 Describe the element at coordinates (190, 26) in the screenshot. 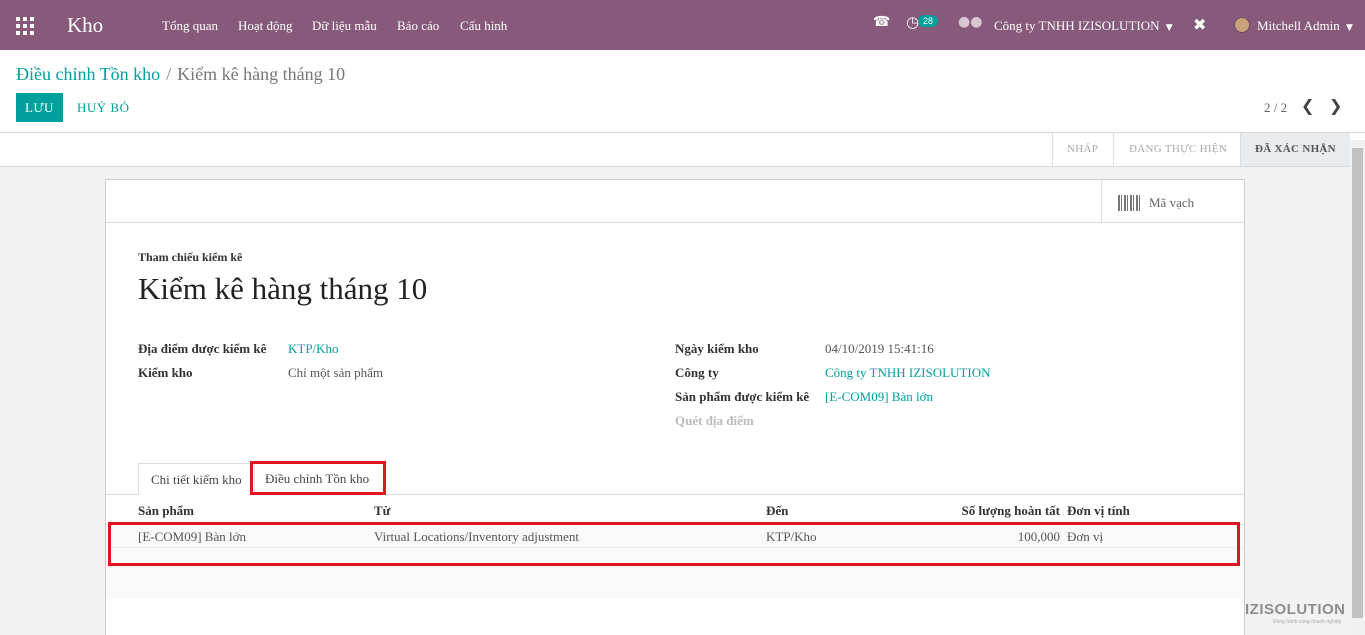

I see `menu-overview: Tổng quan` at that location.